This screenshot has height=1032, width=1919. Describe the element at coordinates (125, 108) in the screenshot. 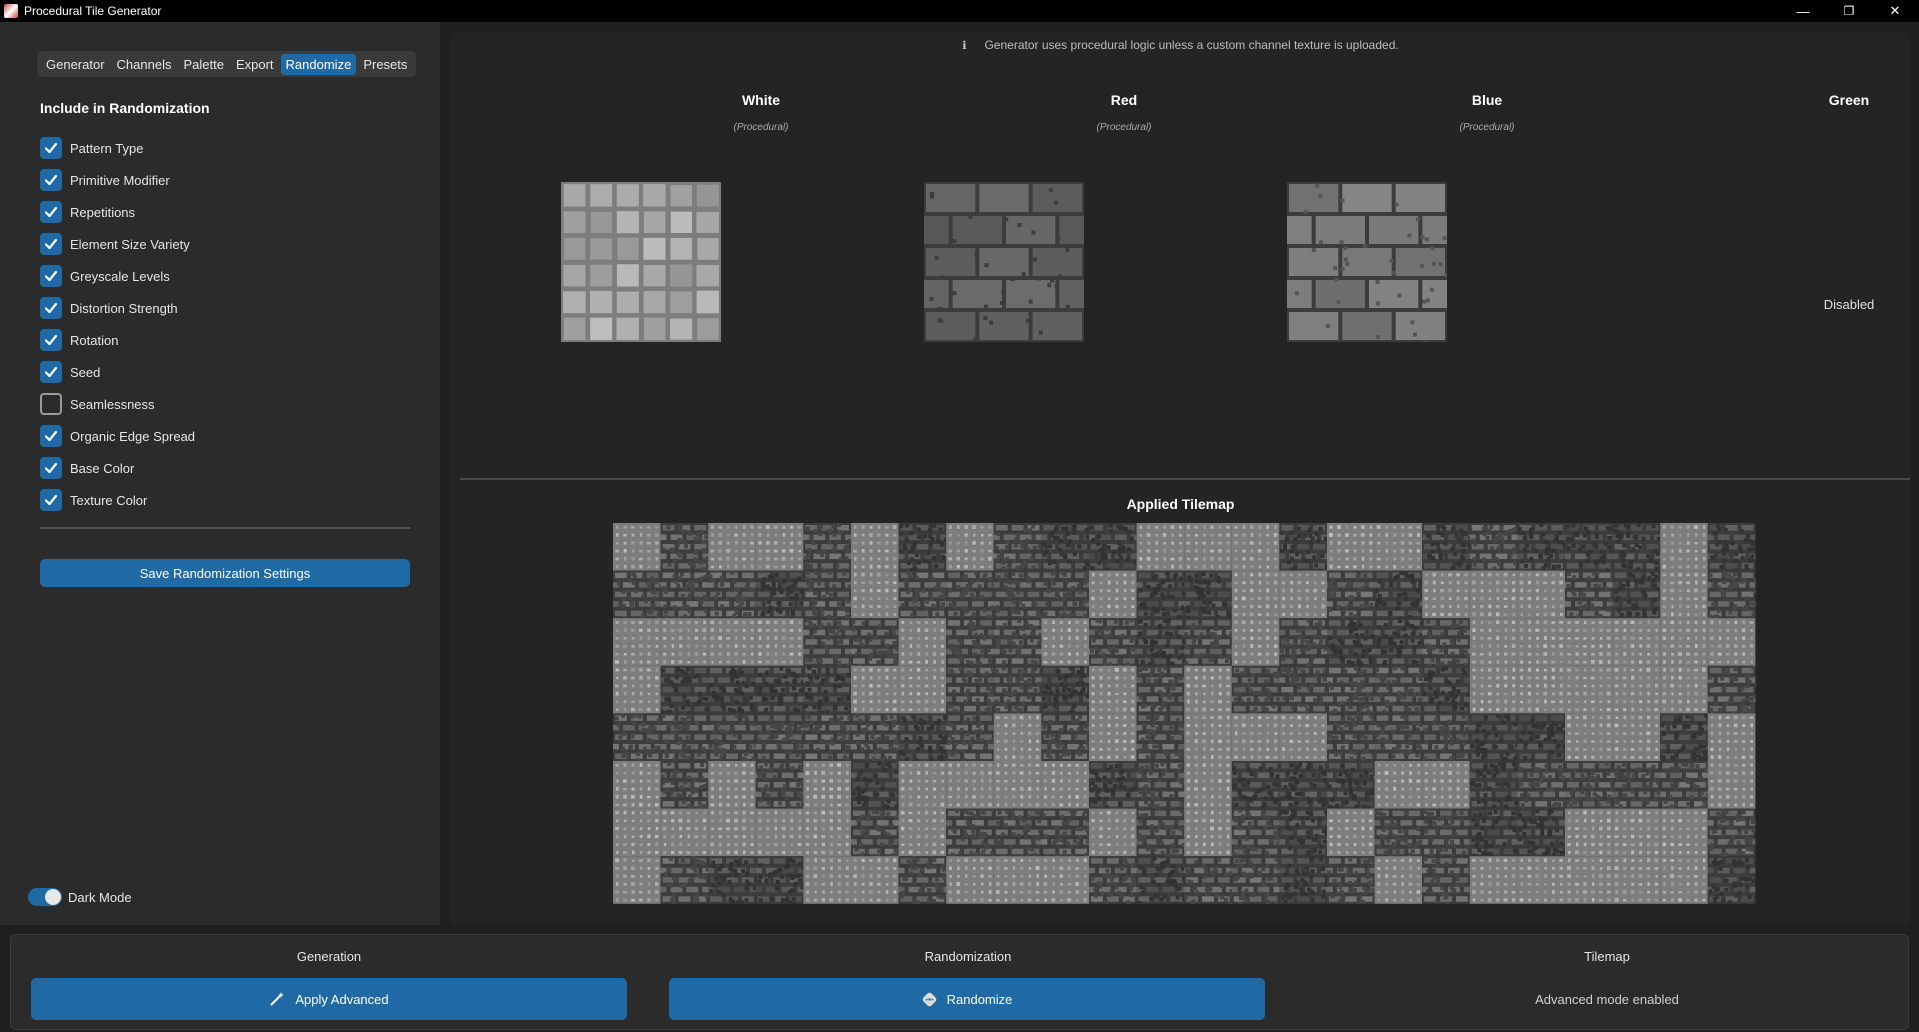

I see `randomization-section-title: Include in Randomization` at that location.